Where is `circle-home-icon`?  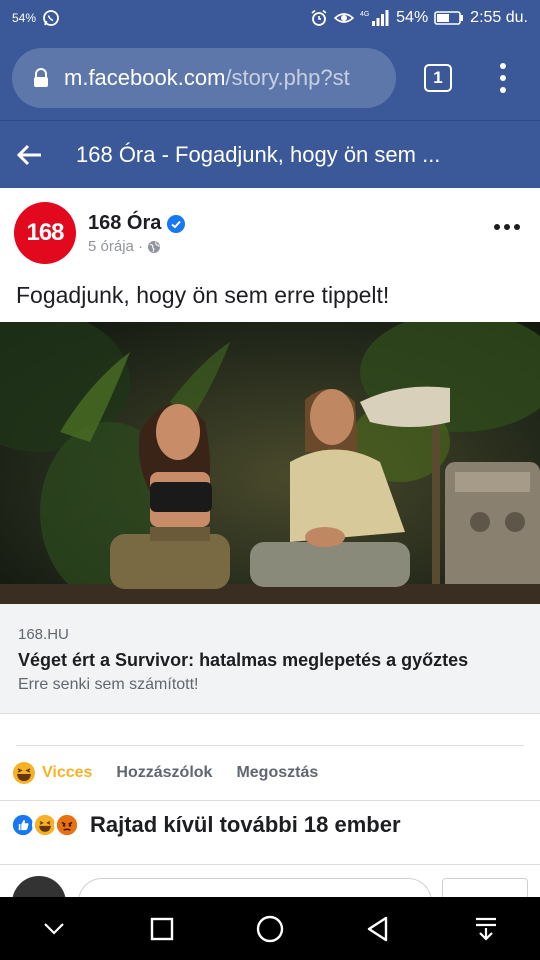
circle-home-icon is located at coordinates (270, 928).